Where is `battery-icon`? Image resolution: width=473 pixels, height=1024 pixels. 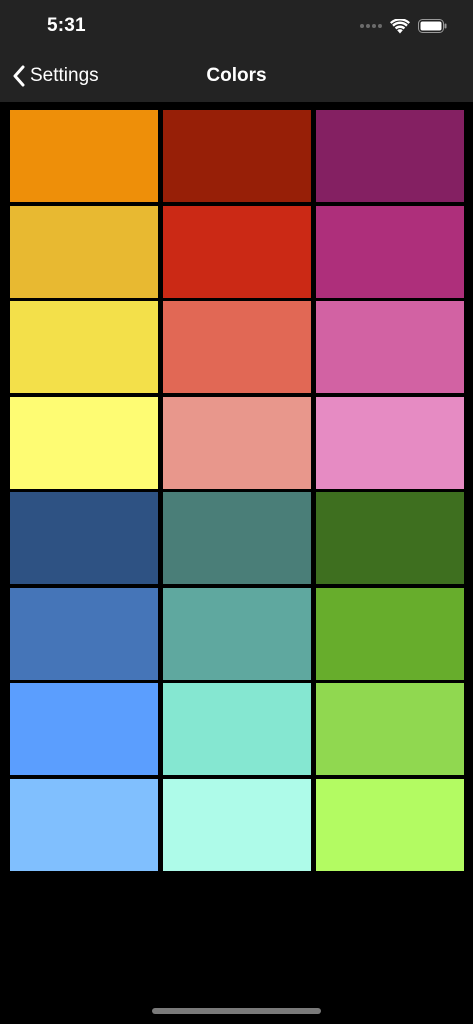 battery-icon is located at coordinates (432, 26).